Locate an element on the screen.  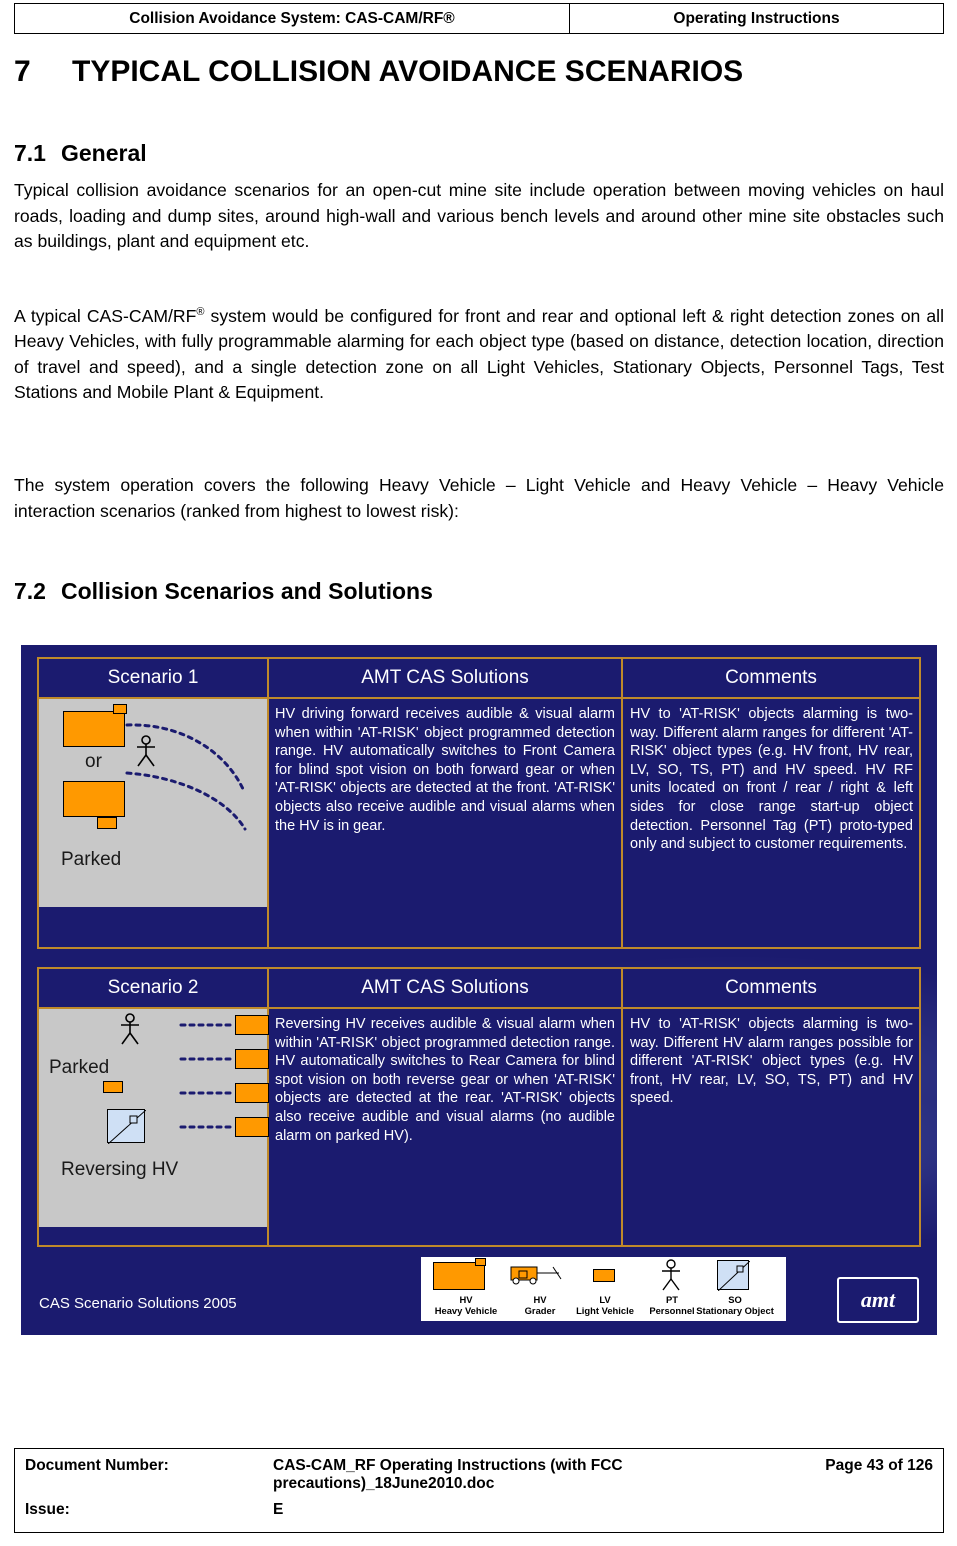
section-71-title: General is located at coordinates (104, 153).